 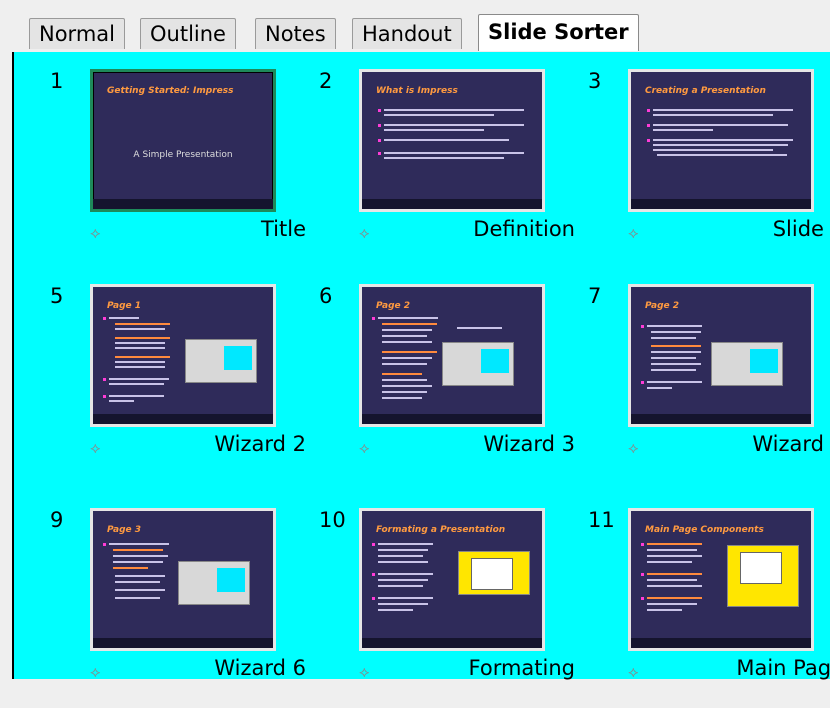 What do you see at coordinates (417, 91) in the screenshot?
I see `slide-thumb-title: What is Impress` at bounding box center [417, 91].